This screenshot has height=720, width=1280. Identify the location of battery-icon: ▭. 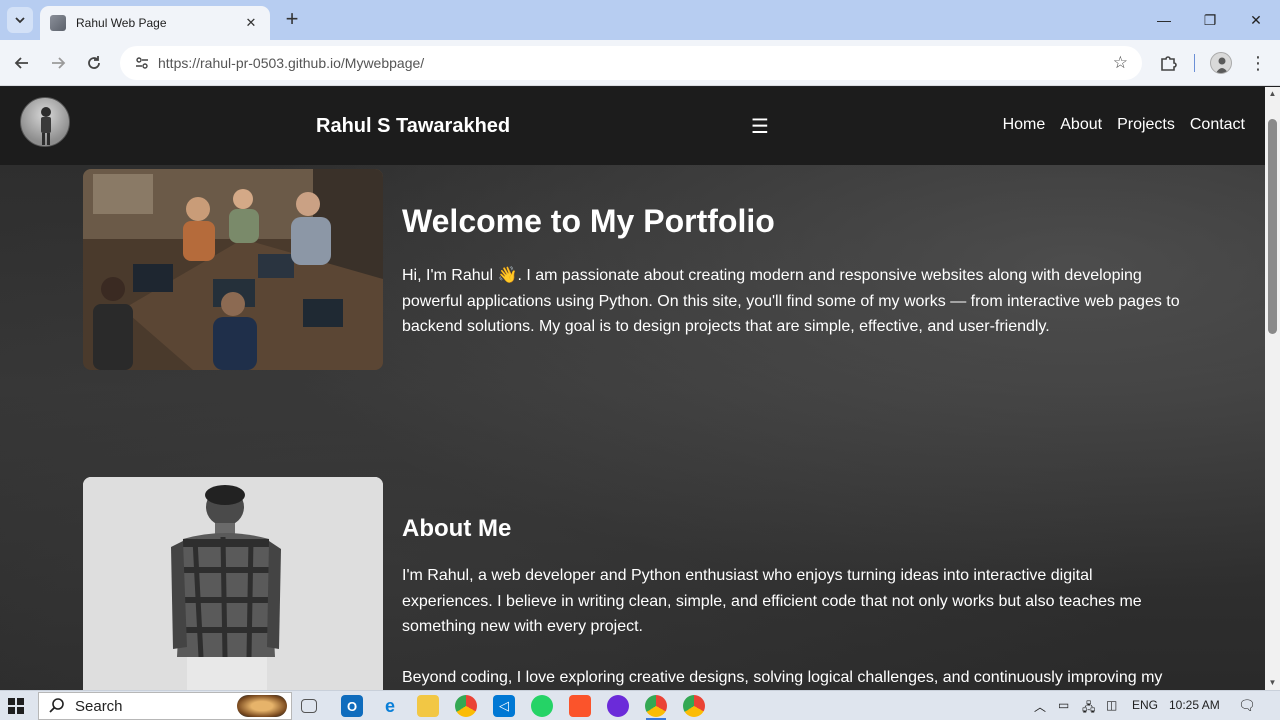
(1063, 705).